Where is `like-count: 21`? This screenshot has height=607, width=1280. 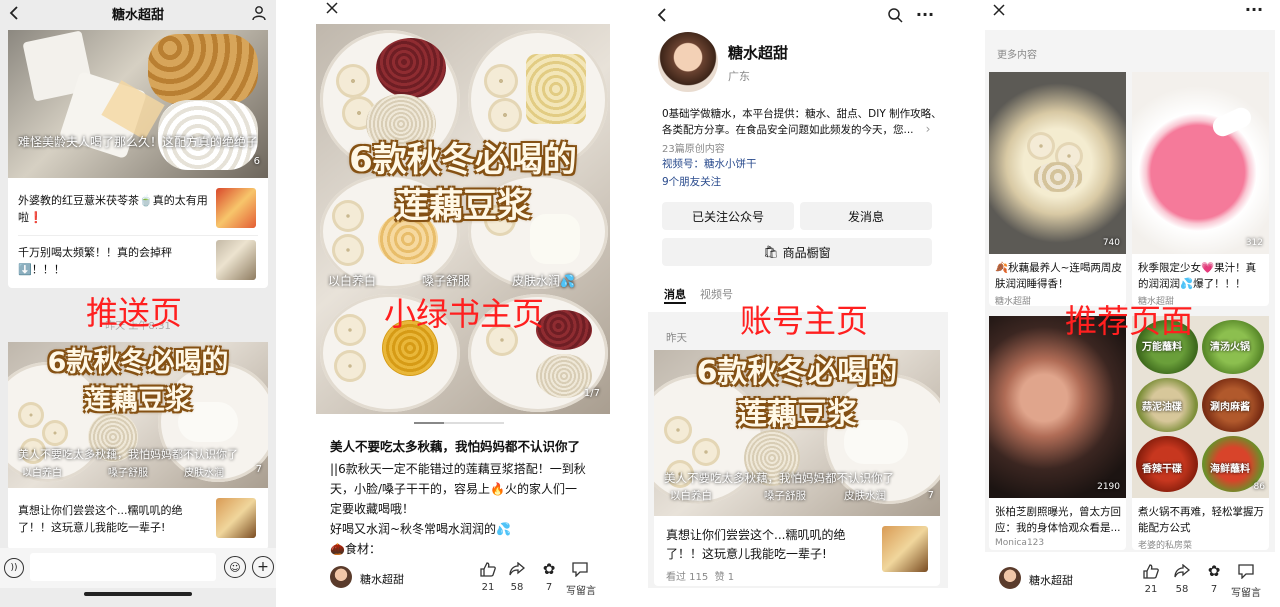 like-count: 21 is located at coordinates (488, 587).